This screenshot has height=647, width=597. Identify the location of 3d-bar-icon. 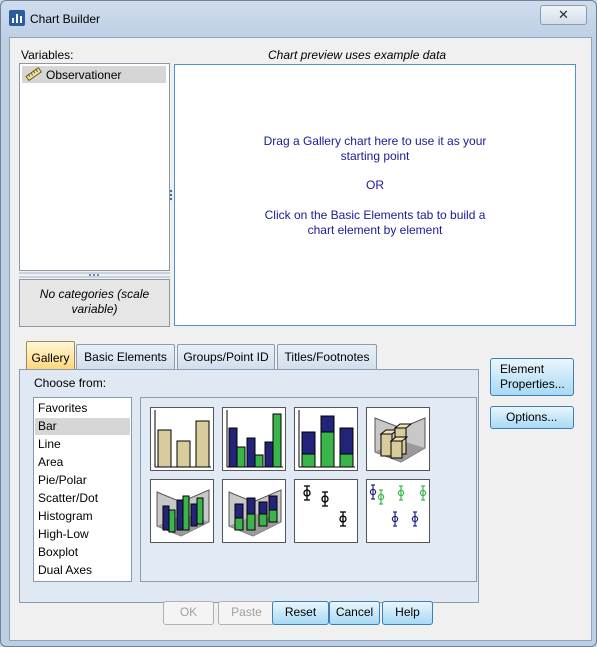
(398, 439).